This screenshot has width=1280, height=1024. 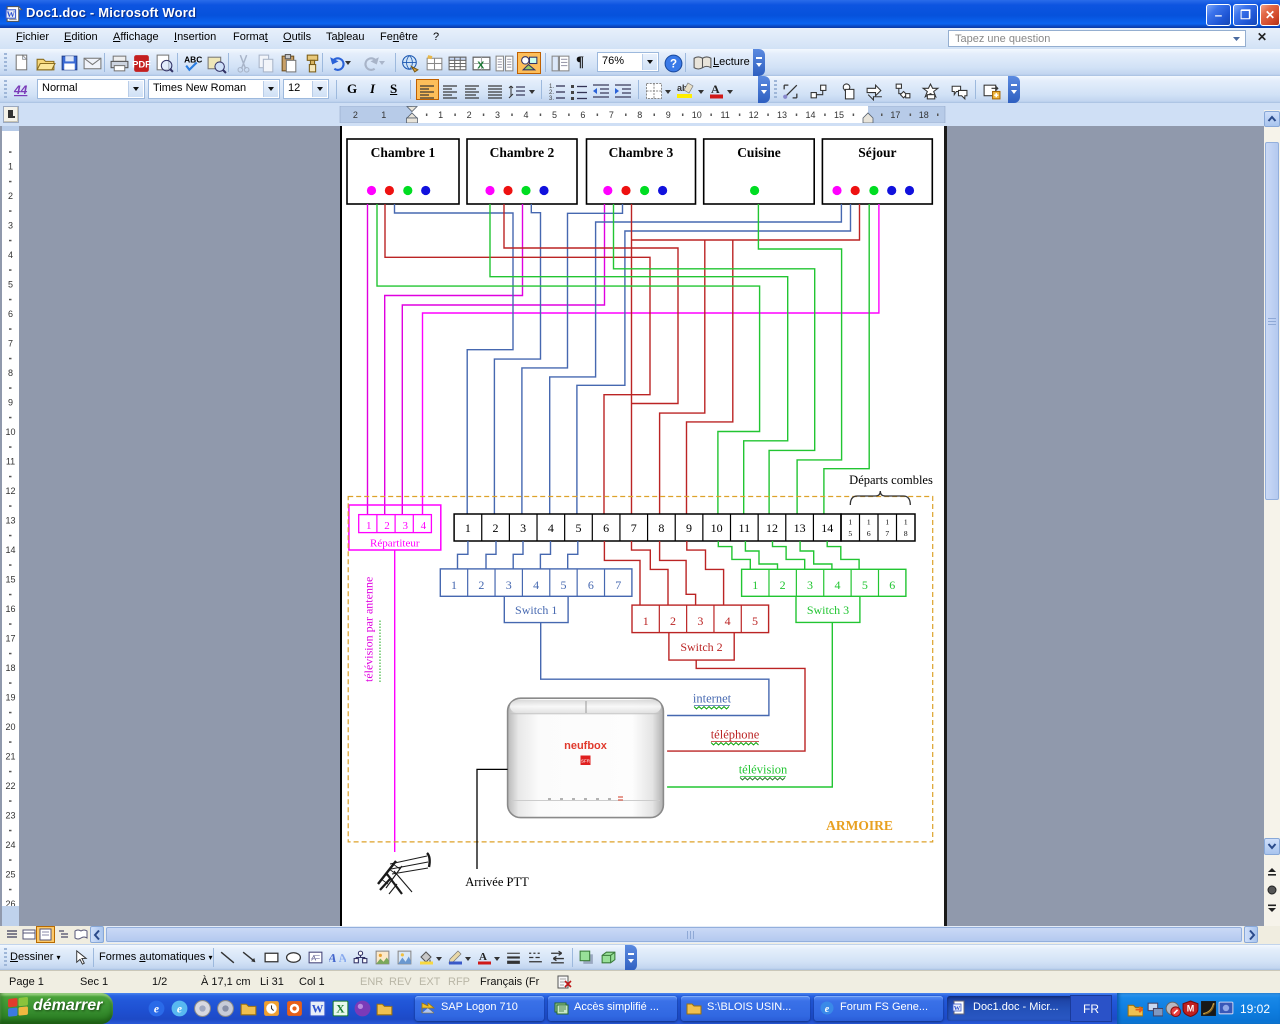 I want to click on svg-text: Switch 2, so click(x=701, y=647).